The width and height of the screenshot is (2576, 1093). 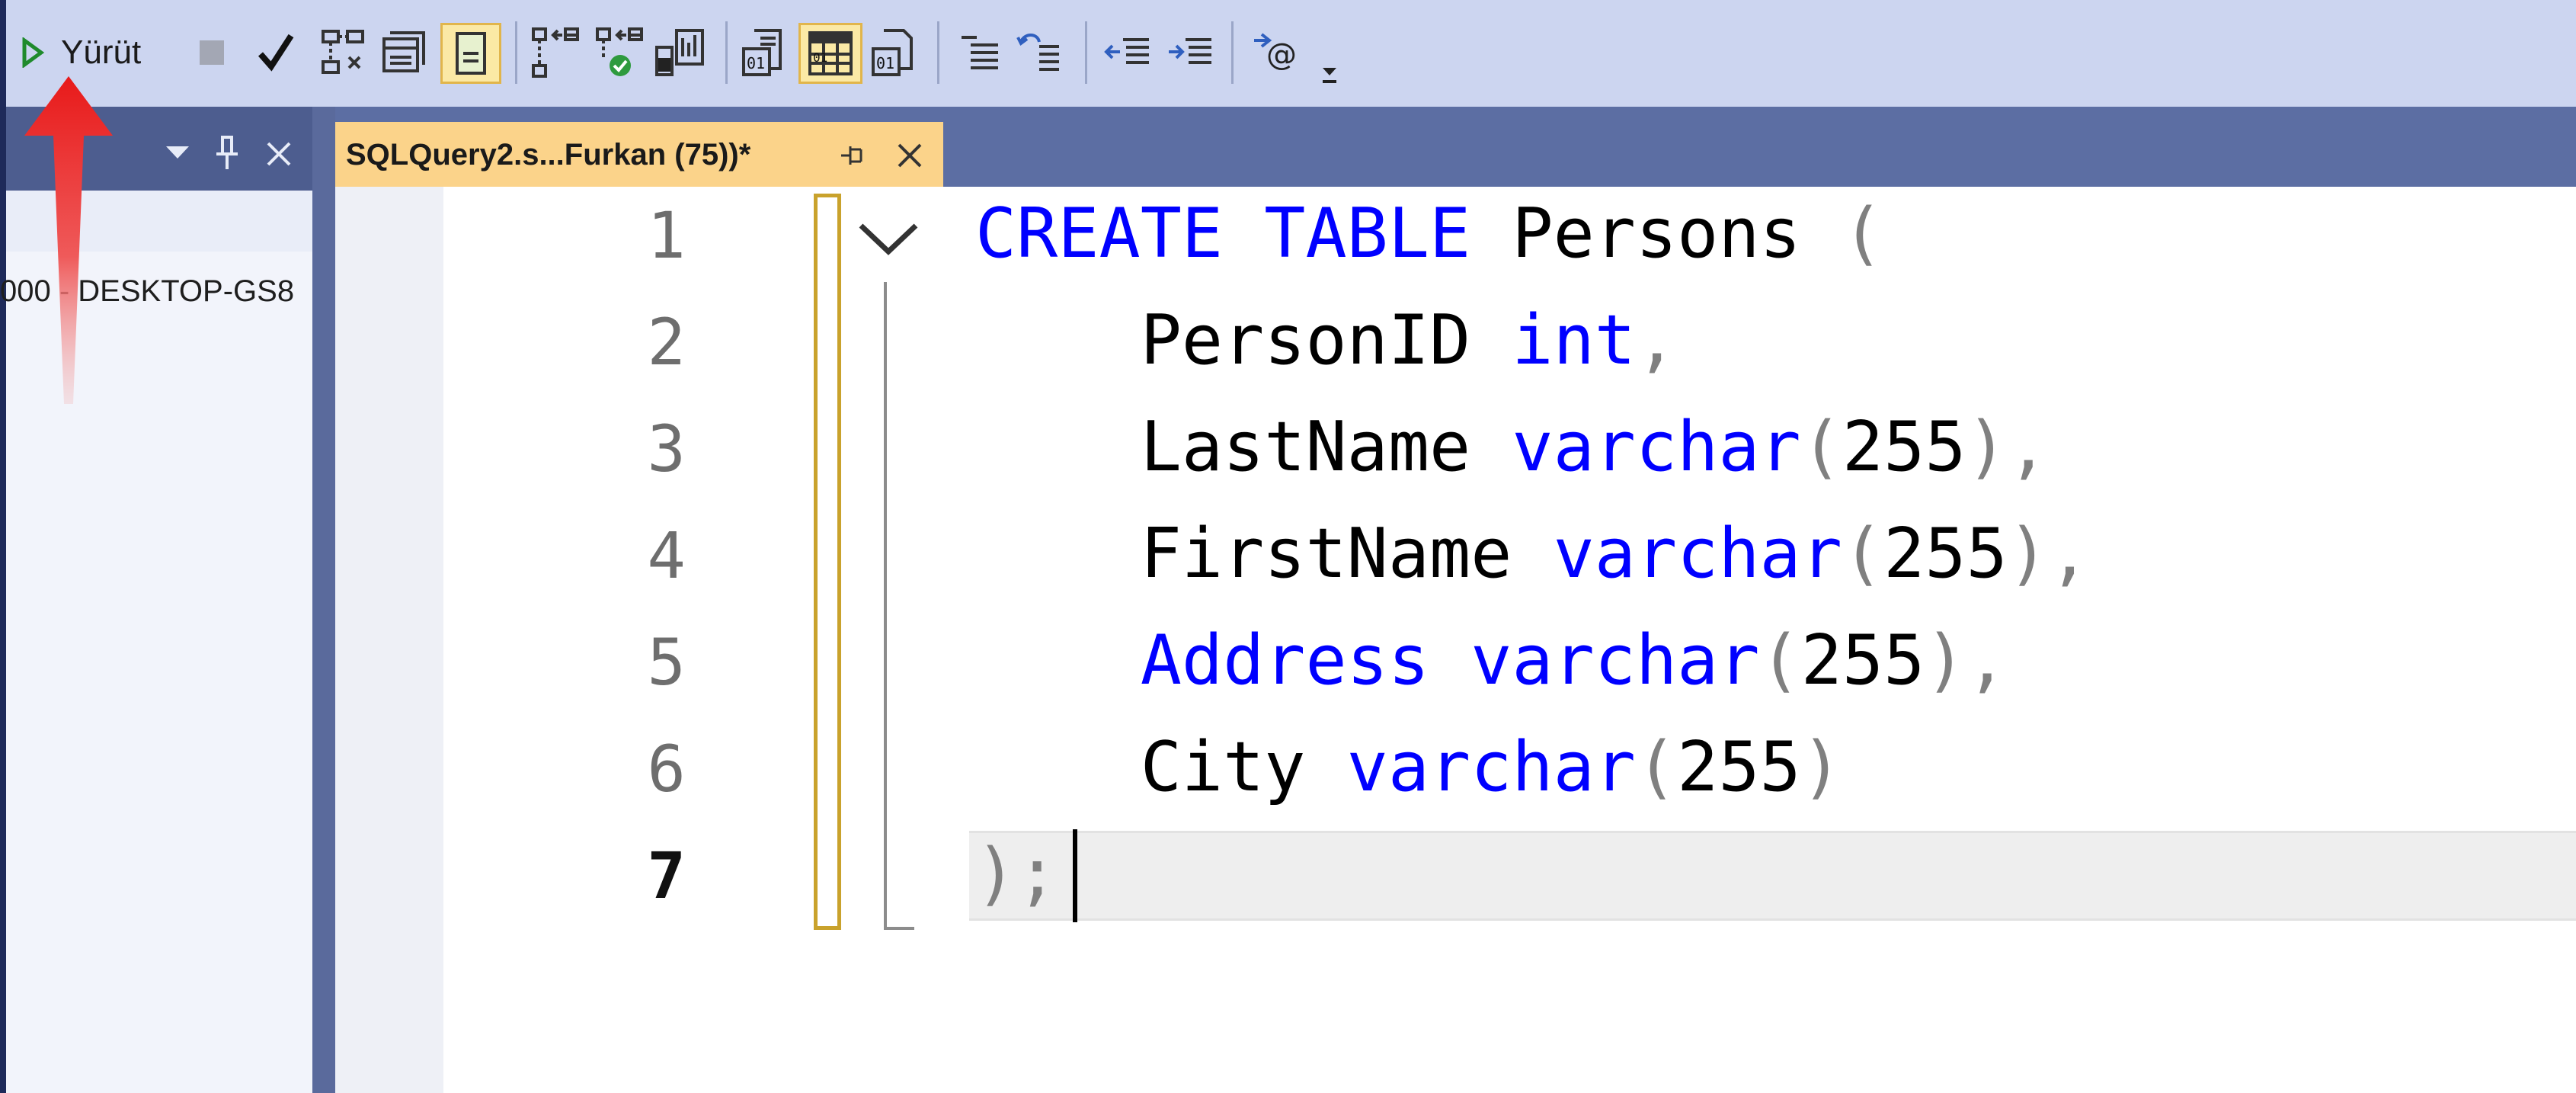 What do you see at coordinates (1285, 660) in the screenshot?
I see `sql-keyword: Address` at bounding box center [1285, 660].